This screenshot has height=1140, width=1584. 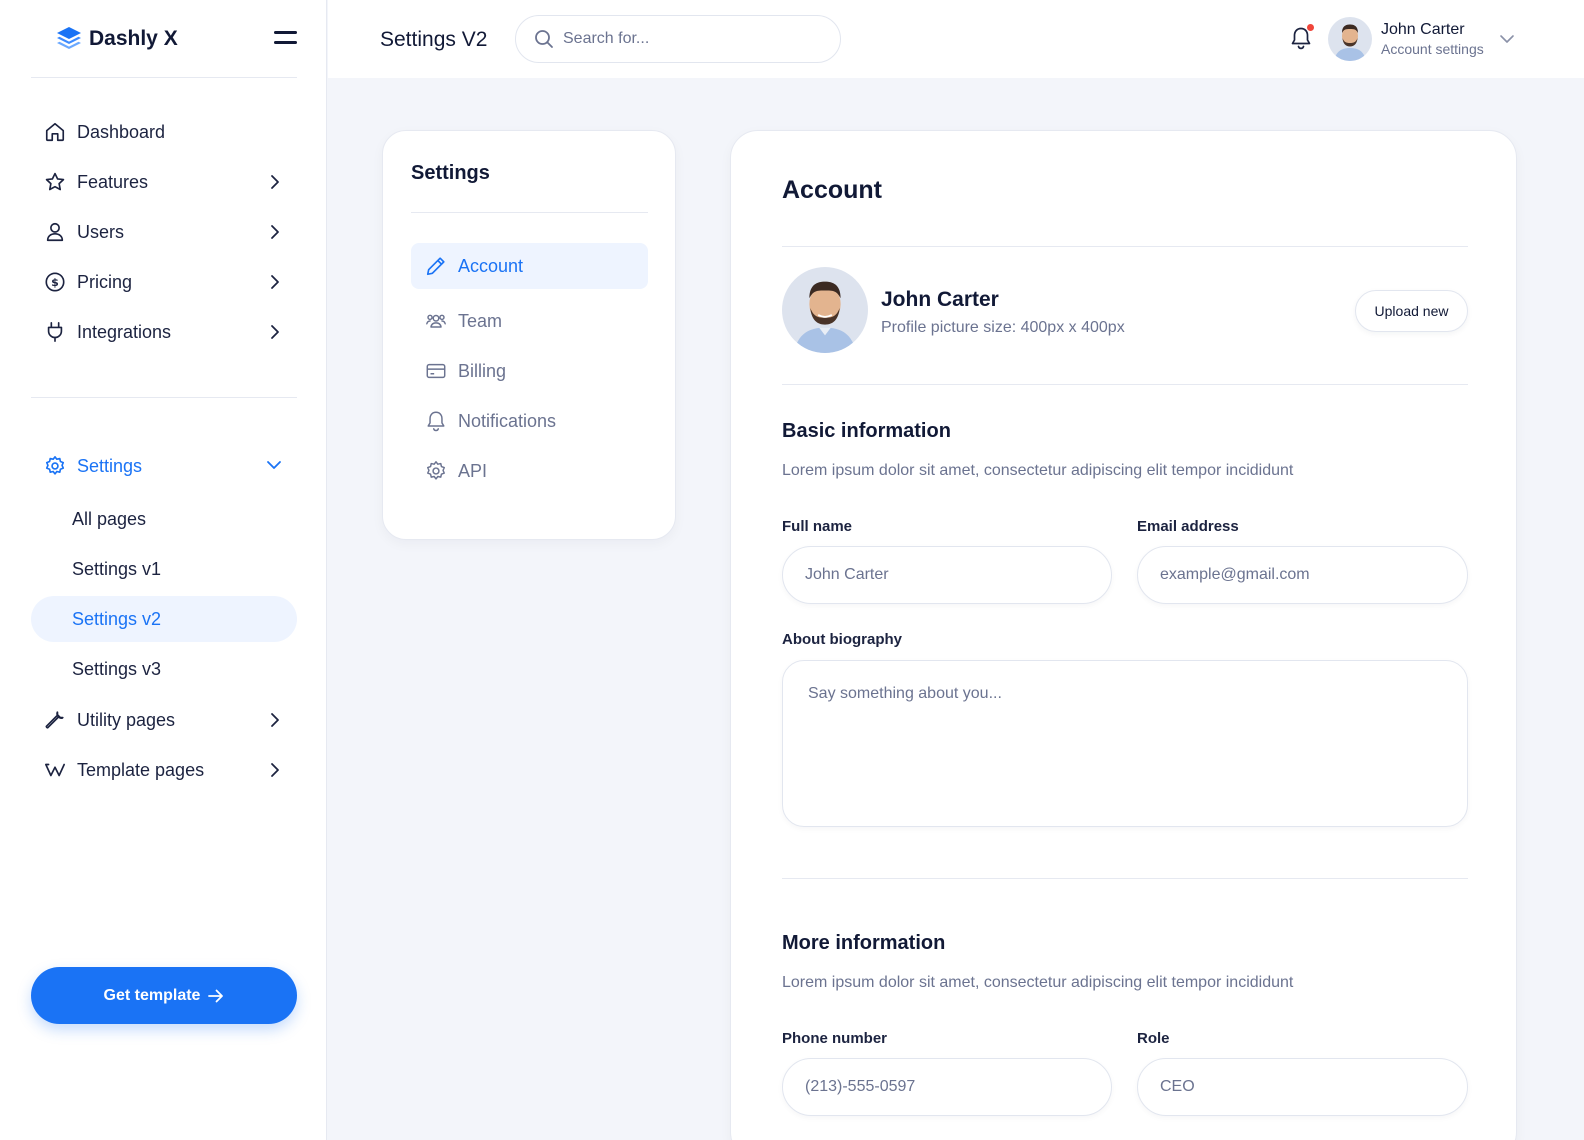 What do you see at coordinates (866, 431) in the screenshot?
I see `basic-info-title: Basic information` at bounding box center [866, 431].